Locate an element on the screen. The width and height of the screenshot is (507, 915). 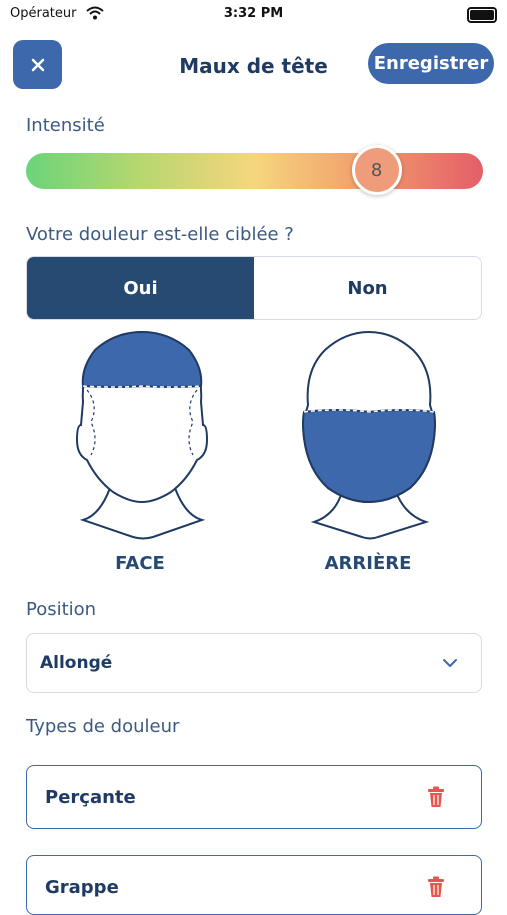
back-label: ARRIÈRE is located at coordinates (368, 563).